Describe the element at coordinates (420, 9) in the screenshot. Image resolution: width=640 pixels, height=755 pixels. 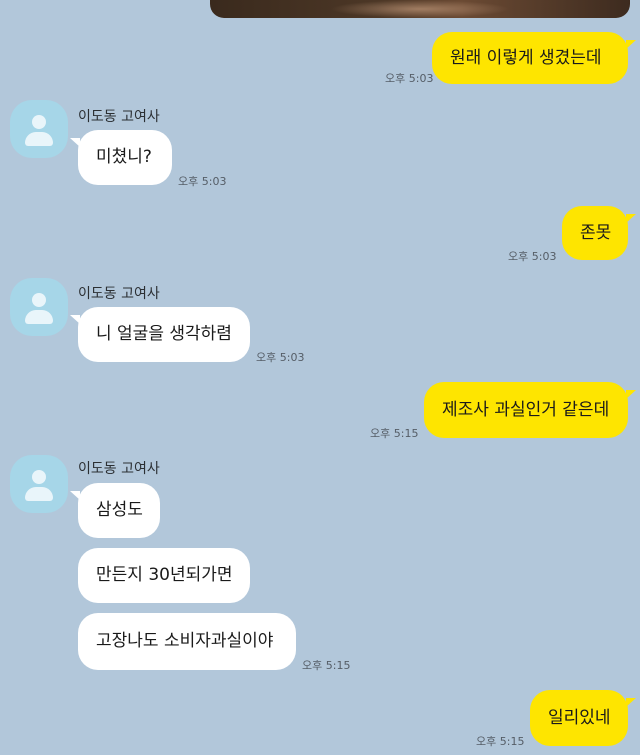
I see `shared-photo` at that location.